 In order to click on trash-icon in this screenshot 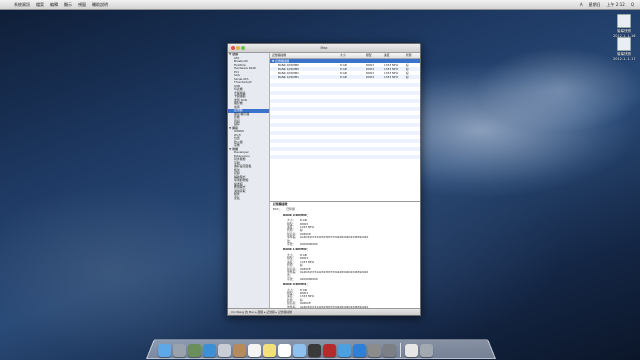, I will do `click(426, 350)`.